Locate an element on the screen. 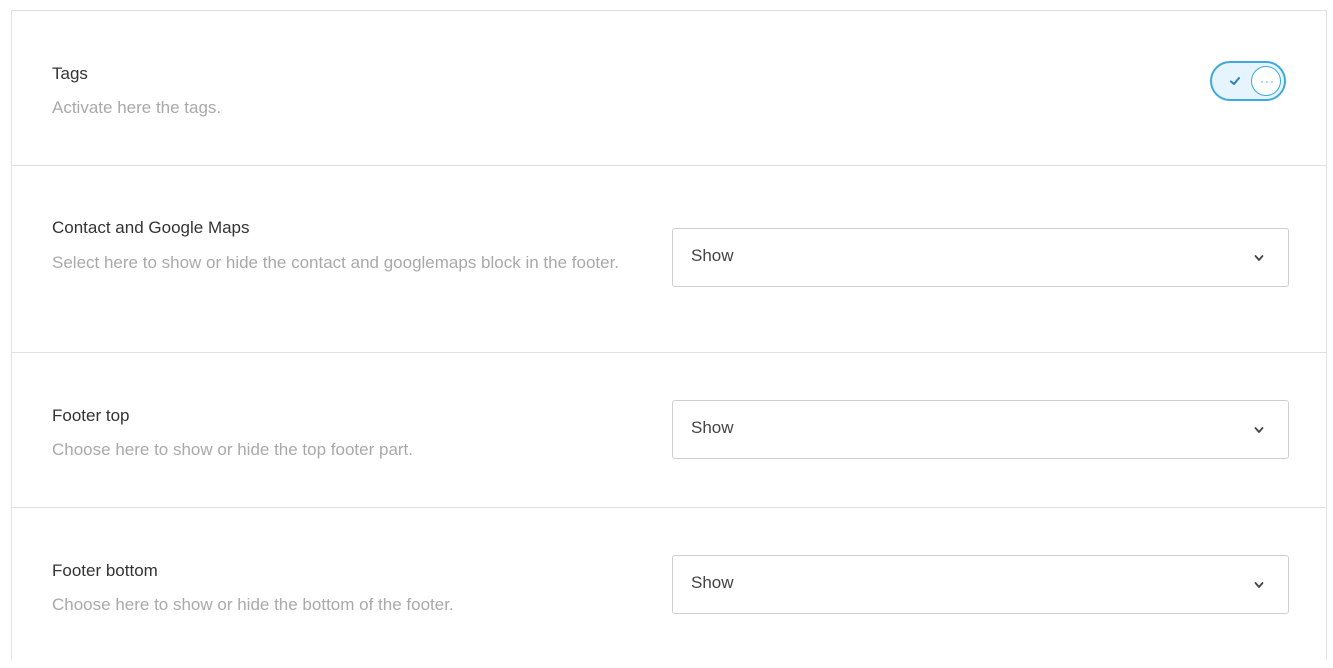 The height and width of the screenshot is (668, 1333). check-icon is located at coordinates (1235, 81).